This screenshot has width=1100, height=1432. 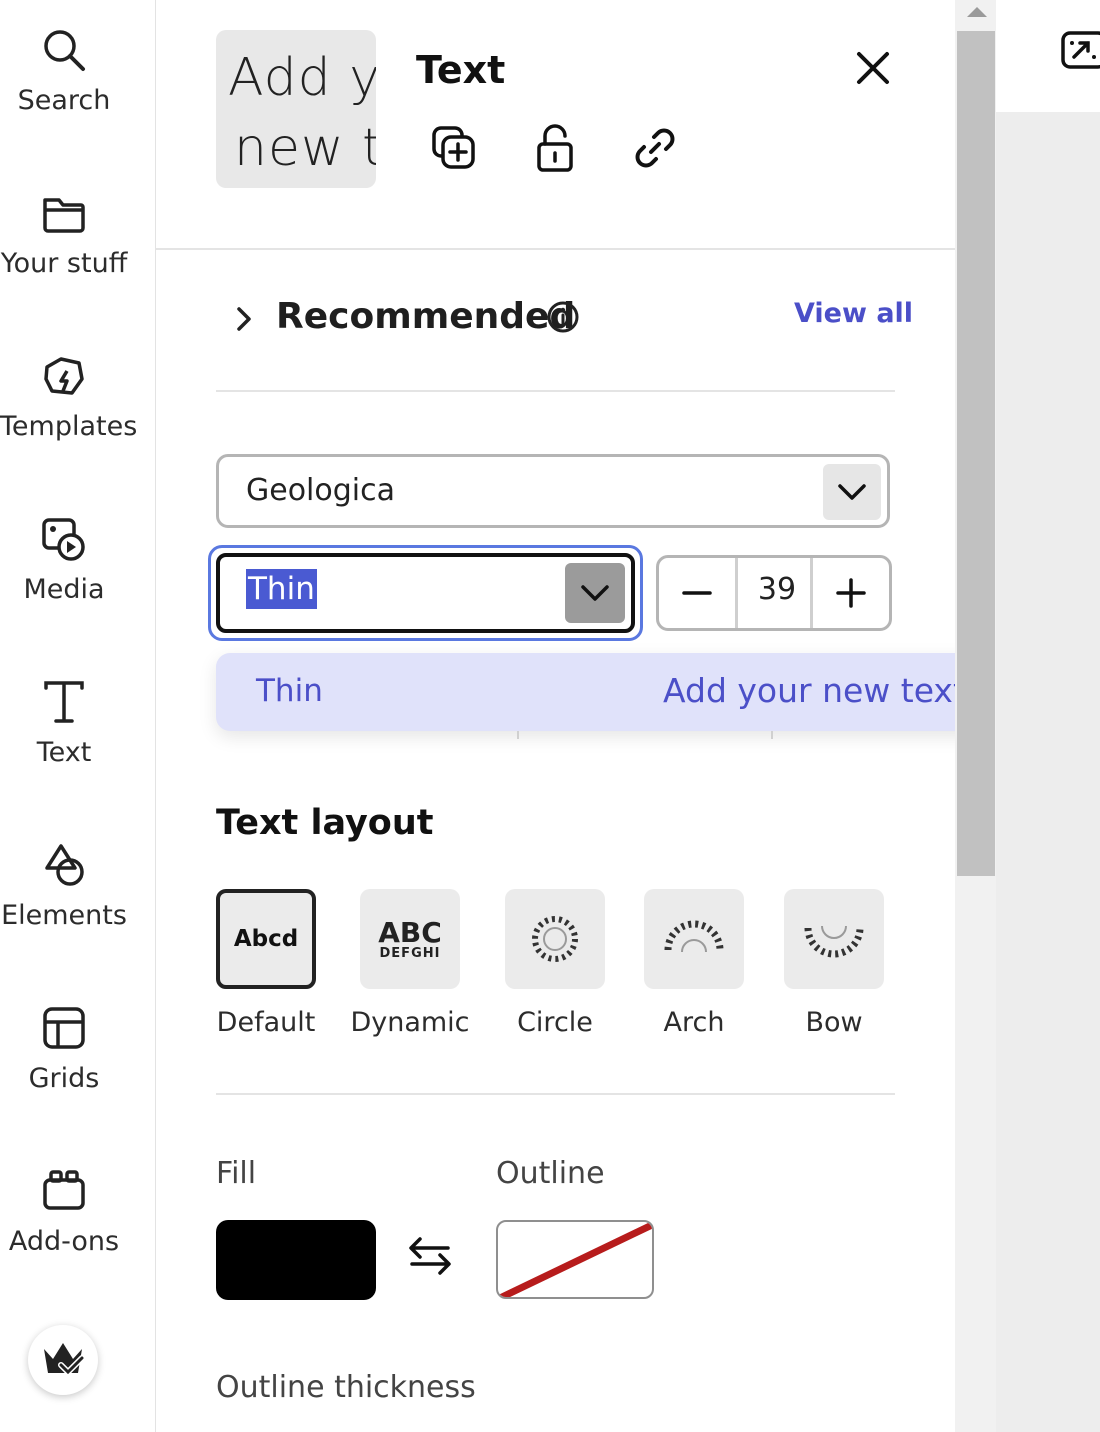 I want to click on fill-label: Fill, so click(x=236, y=1173).